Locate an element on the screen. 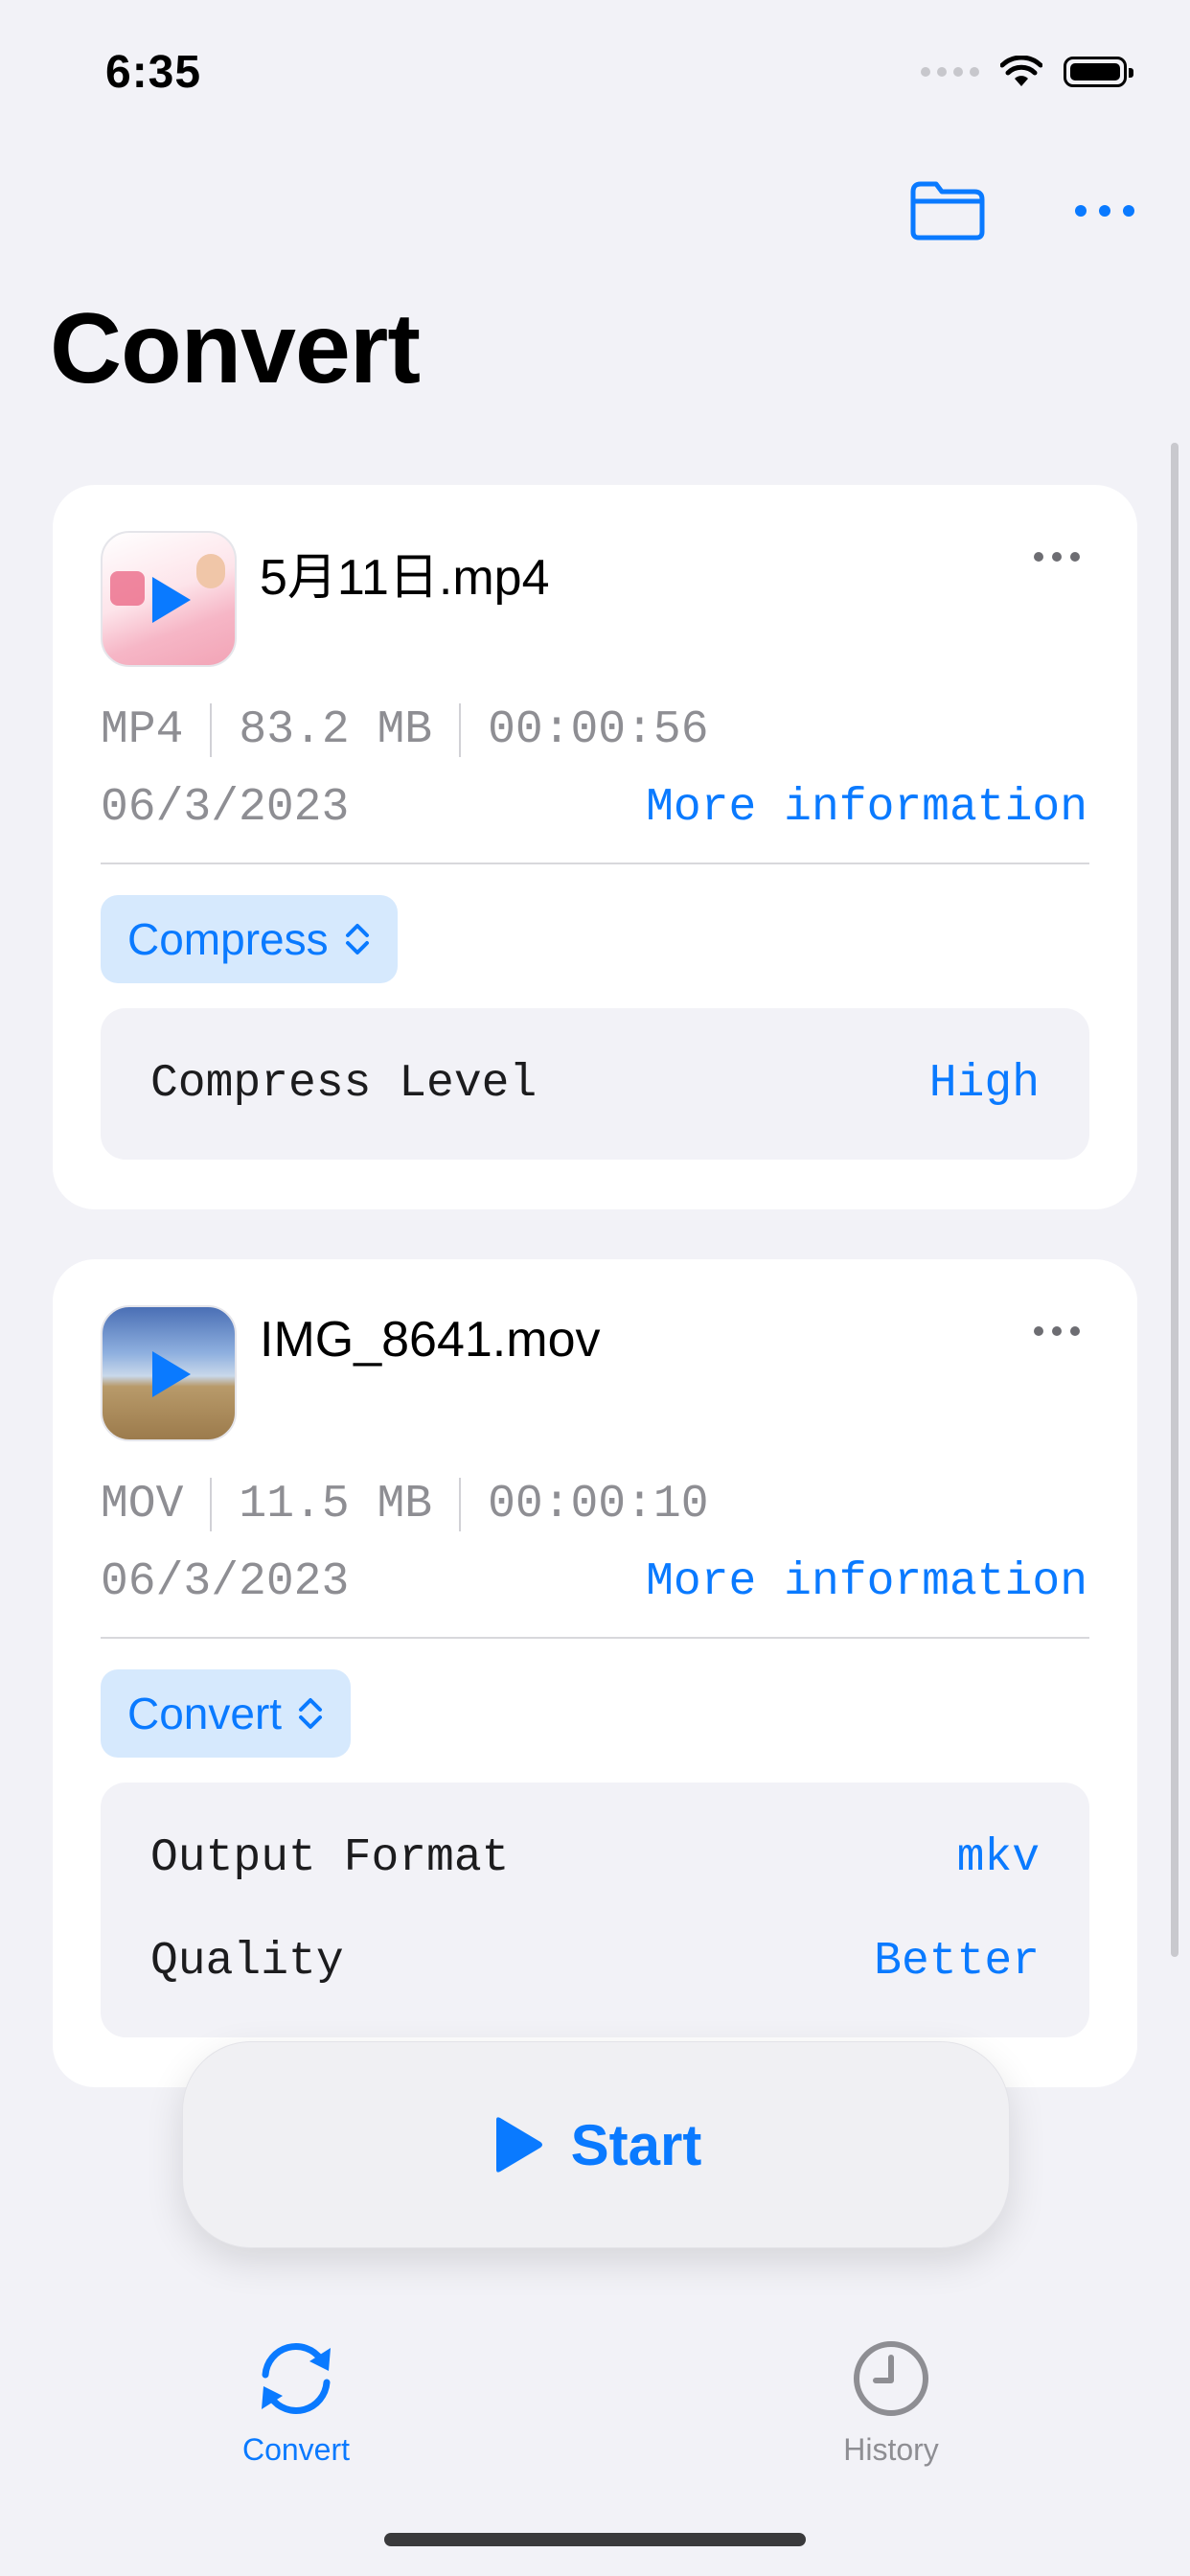 The image size is (1190, 2576). tab-history: History is located at coordinates (891, 2403).